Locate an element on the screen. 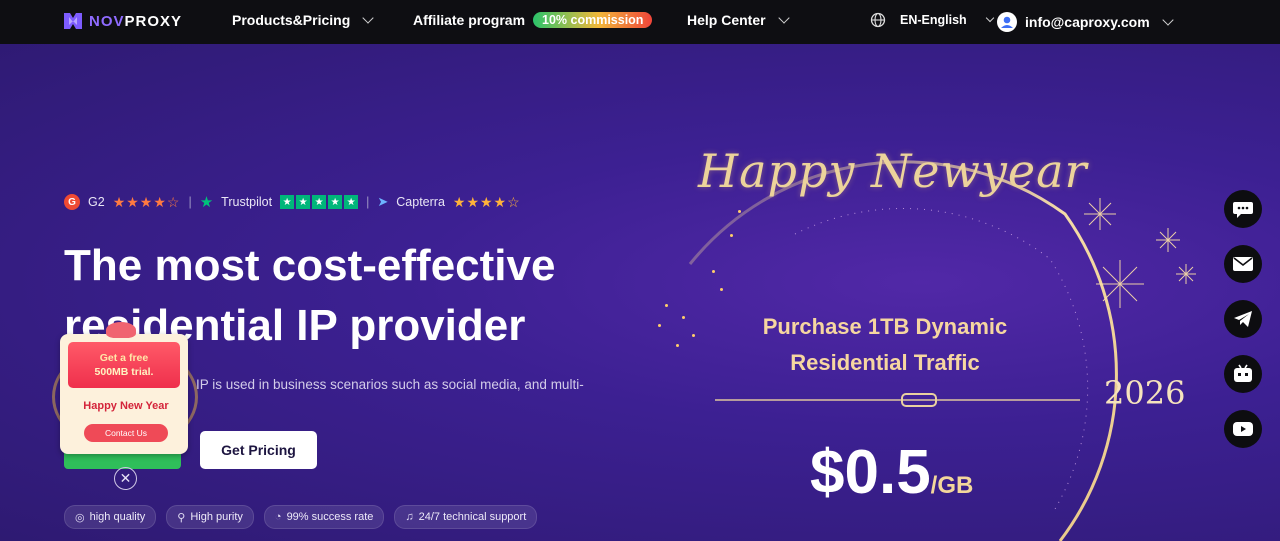  logo-icon is located at coordinates (73, 21).